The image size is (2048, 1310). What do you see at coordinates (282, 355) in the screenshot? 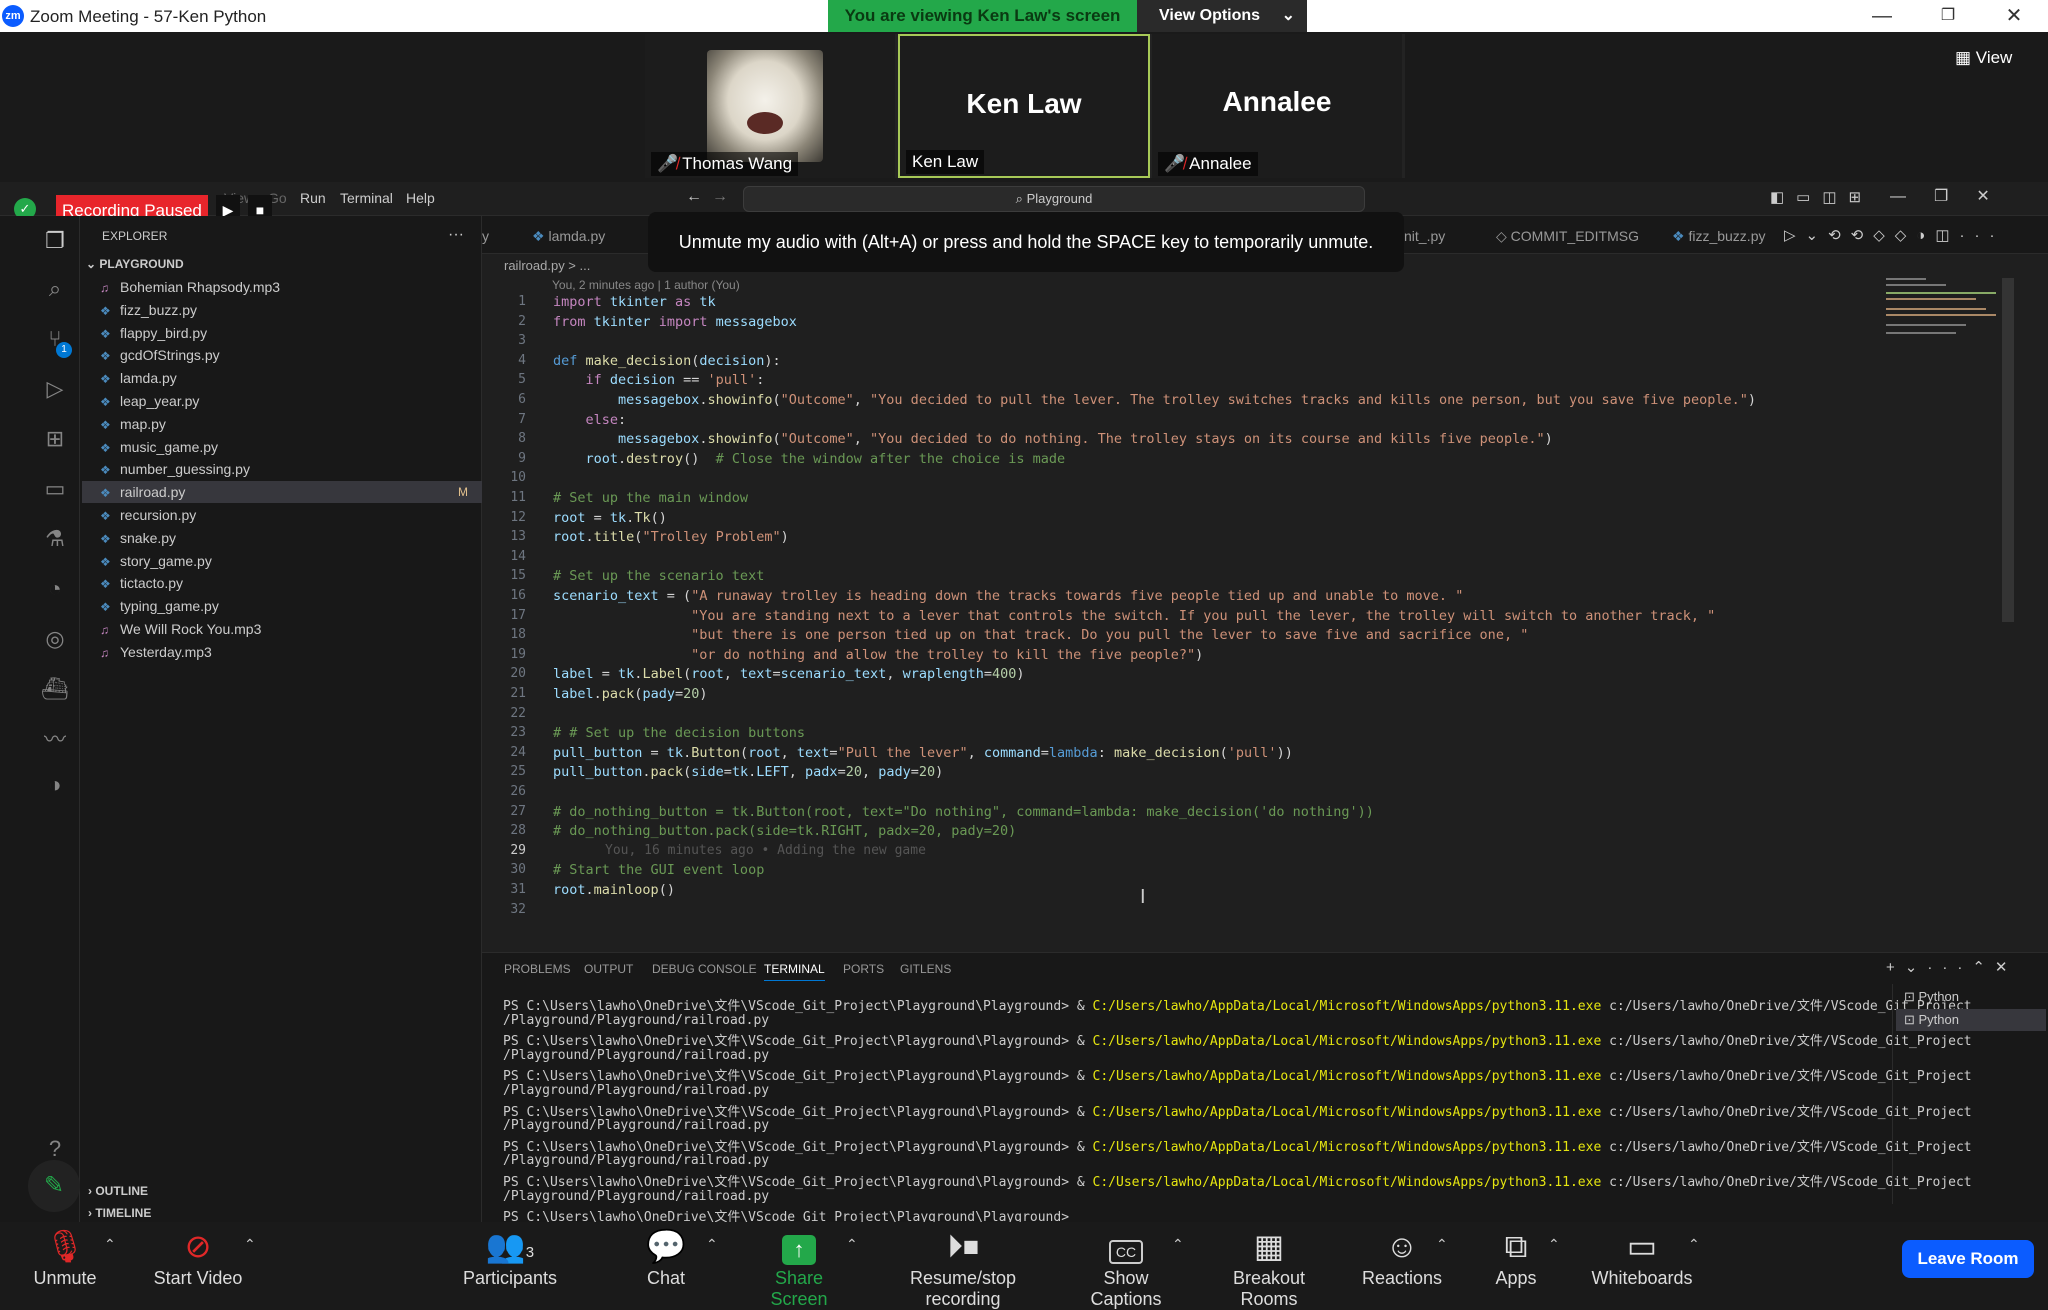
I see `file-item: ❖ gcdOfStrings.py` at bounding box center [282, 355].